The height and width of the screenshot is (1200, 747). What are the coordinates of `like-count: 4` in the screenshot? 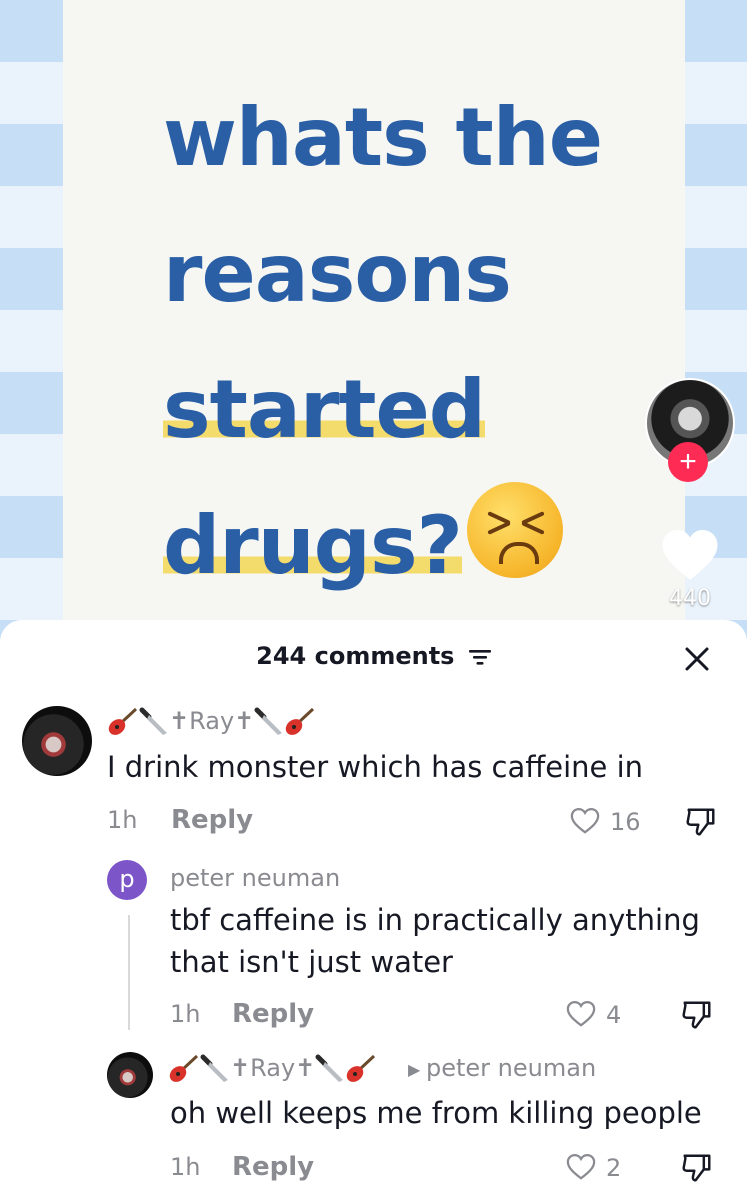 It's located at (614, 1015).